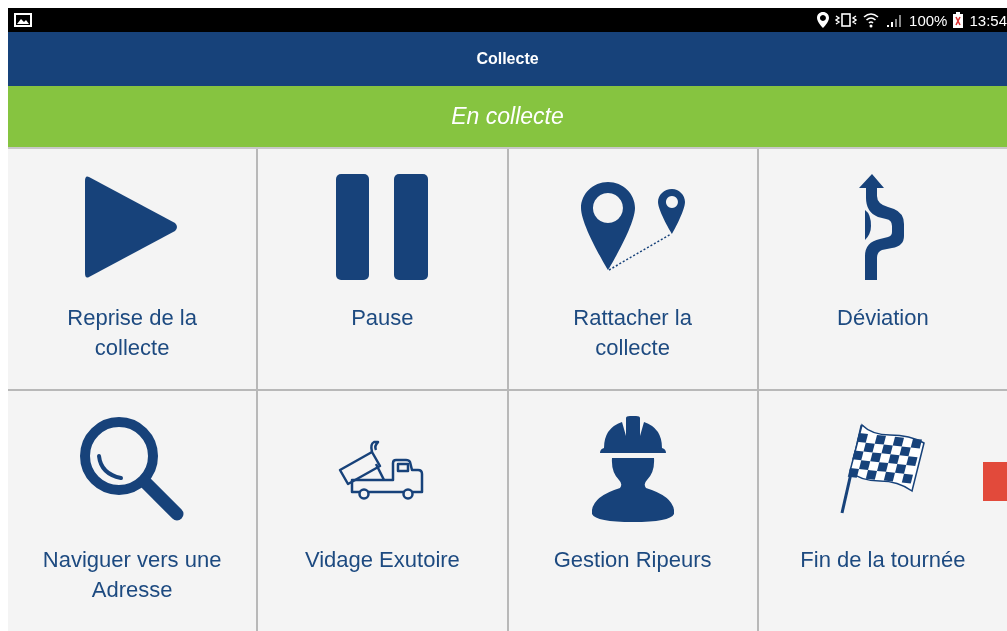  Describe the element at coordinates (507, 116) in the screenshot. I see `status-text: En collecte` at that location.